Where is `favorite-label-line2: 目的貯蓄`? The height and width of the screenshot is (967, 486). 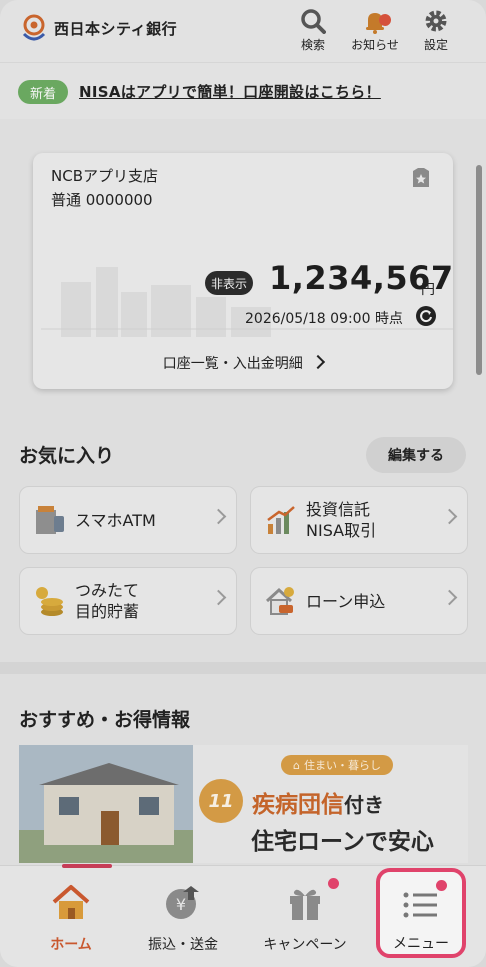
favorite-label-line2: 目的貯蓄 is located at coordinates (107, 611).